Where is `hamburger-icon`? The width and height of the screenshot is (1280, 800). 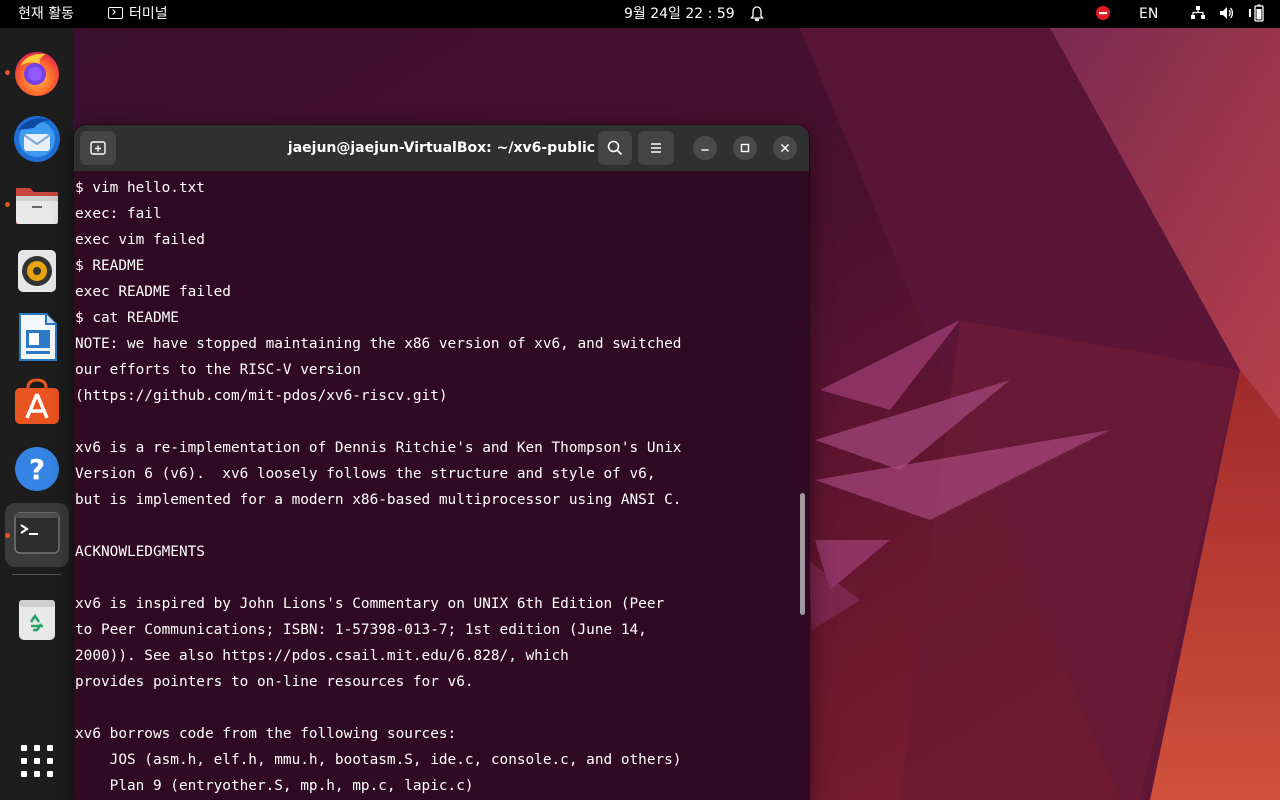 hamburger-icon is located at coordinates (656, 148).